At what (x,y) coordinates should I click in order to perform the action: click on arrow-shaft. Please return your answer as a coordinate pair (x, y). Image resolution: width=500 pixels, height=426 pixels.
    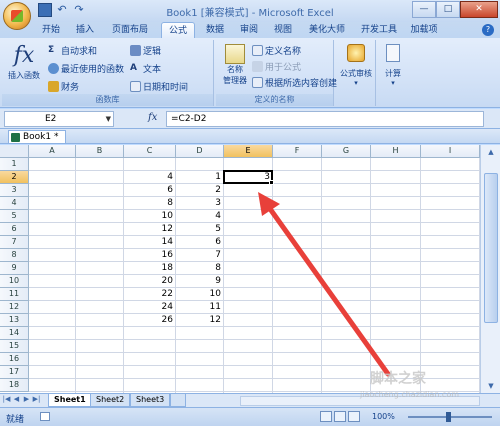
    Looking at the image, I should click on (328, 290).